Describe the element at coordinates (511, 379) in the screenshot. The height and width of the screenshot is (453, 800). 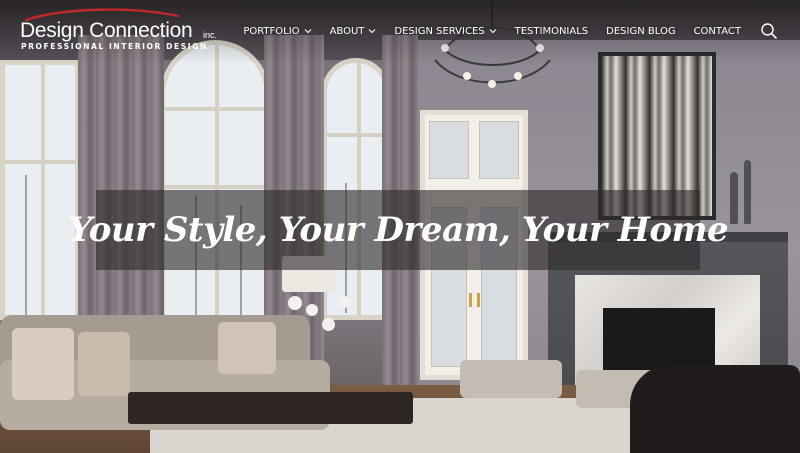
I see `ottoman` at that location.